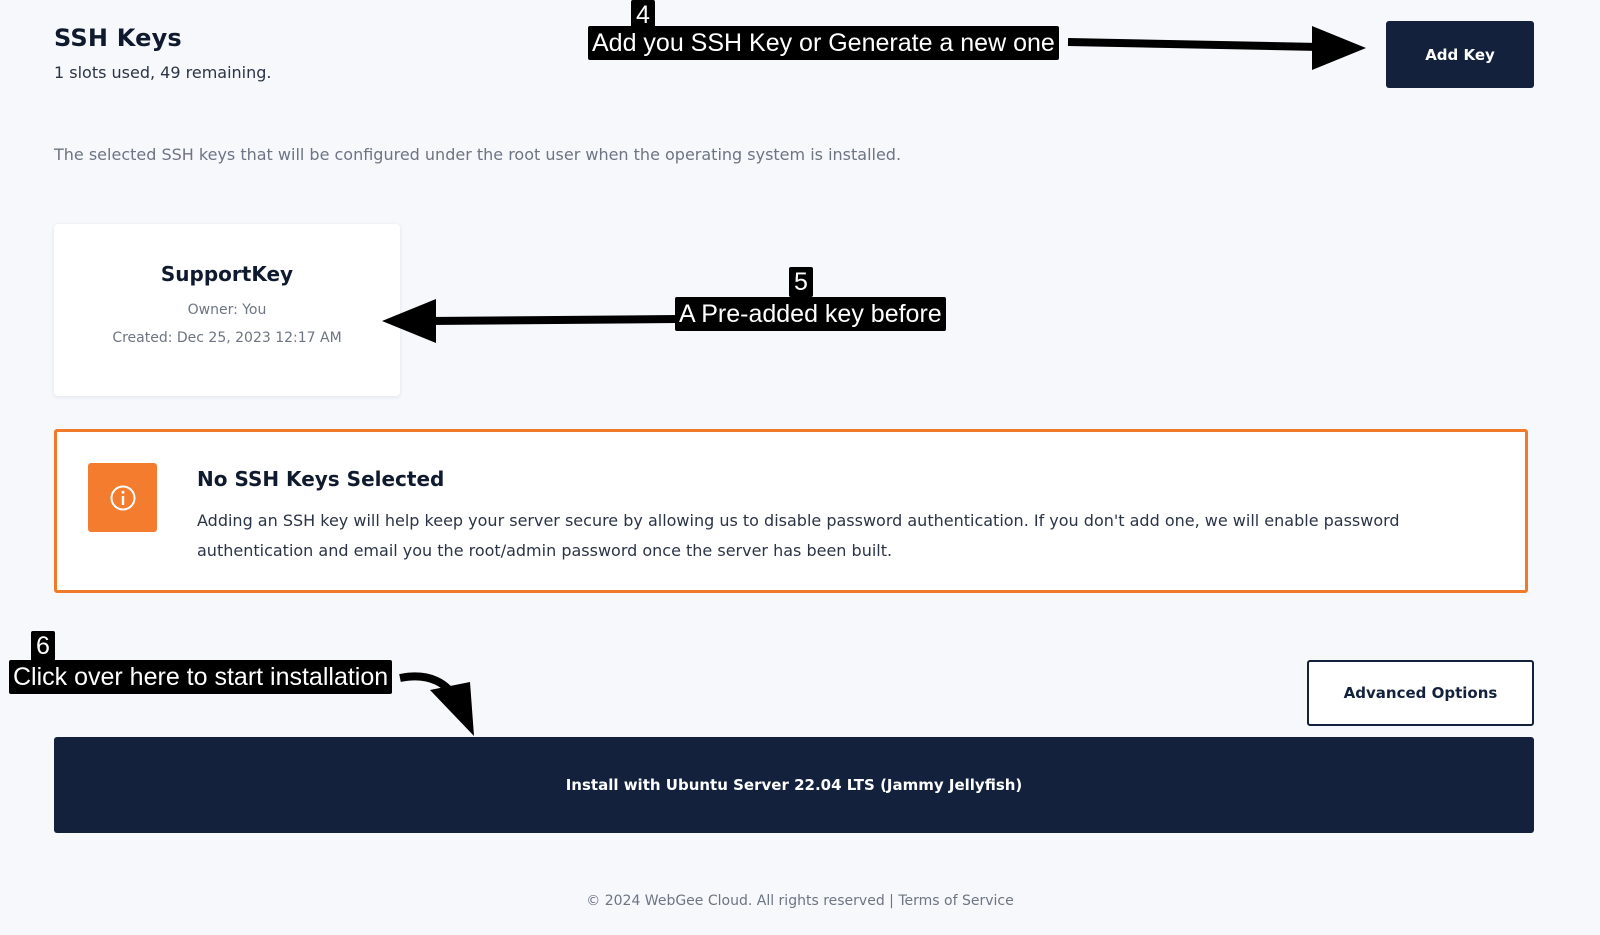 Image resolution: width=1600 pixels, height=935 pixels. Describe the element at coordinates (1339, 48) in the screenshot. I see `annotation-arrow-4-head` at that location.